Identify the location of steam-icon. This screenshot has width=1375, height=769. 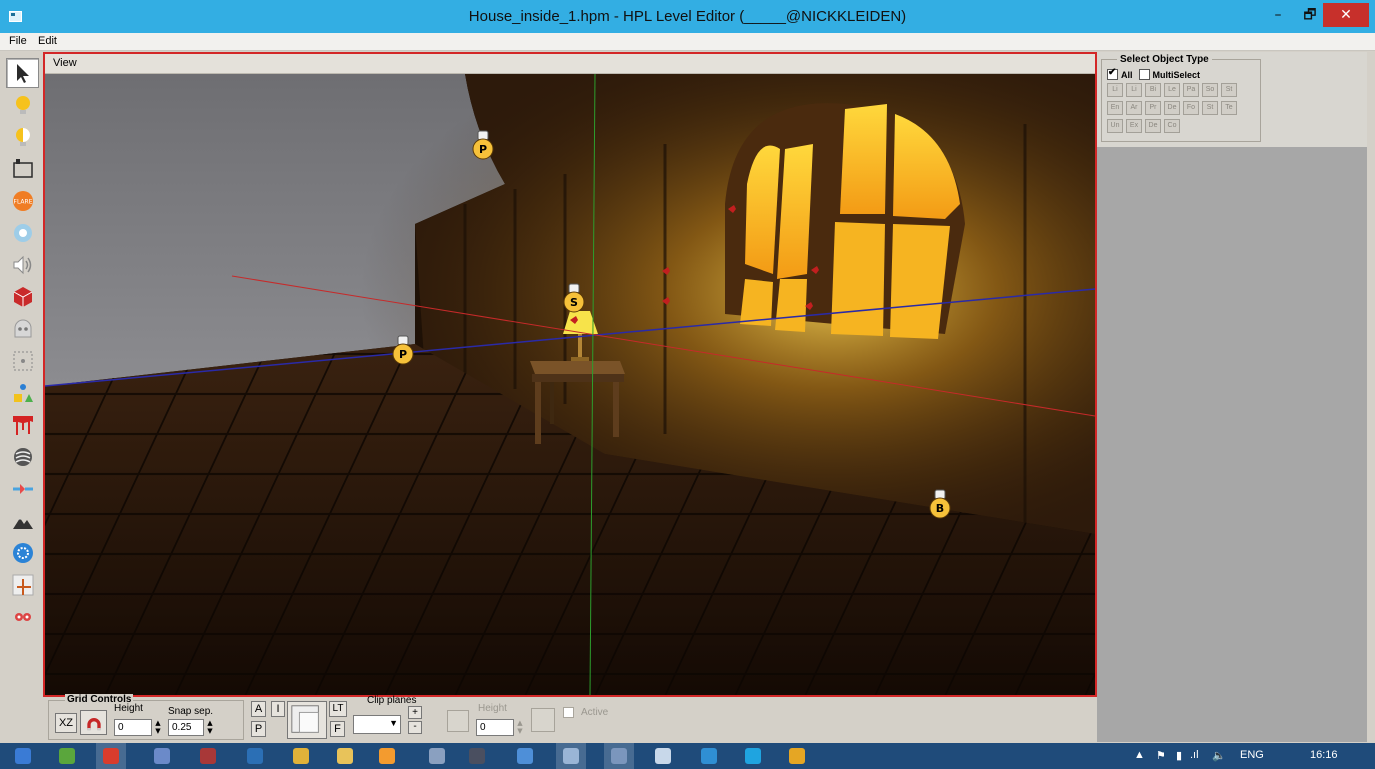
(477, 756).